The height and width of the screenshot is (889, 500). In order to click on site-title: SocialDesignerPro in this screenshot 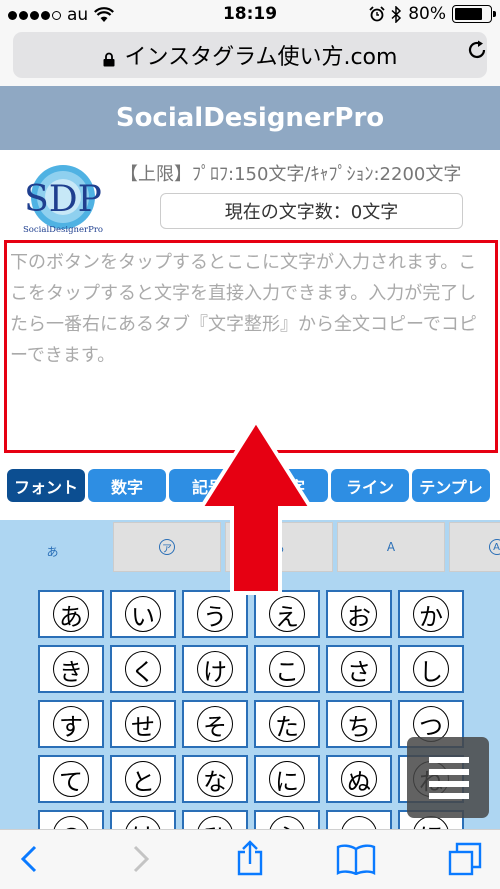, I will do `click(250, 118)`.